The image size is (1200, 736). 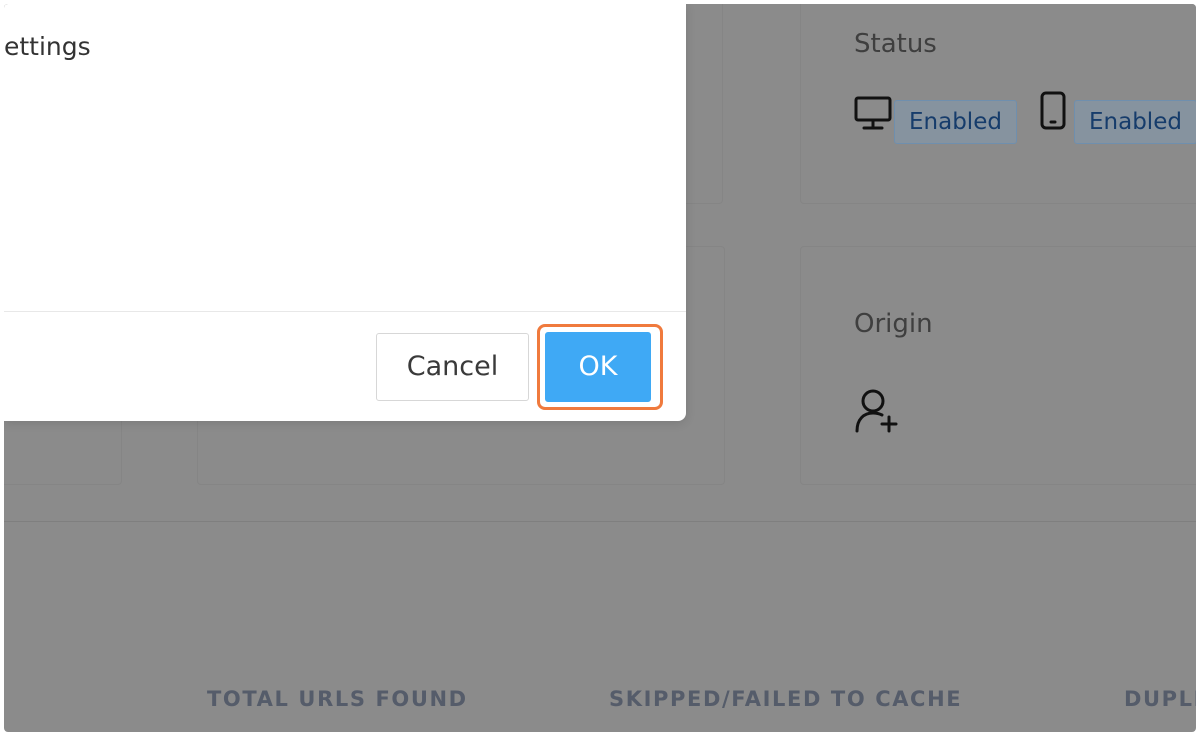 What do you see at coordinates (955, 122) in the screenshot?
I see `desktop-status-badge: Enabled` at bounding box center [955, 122].